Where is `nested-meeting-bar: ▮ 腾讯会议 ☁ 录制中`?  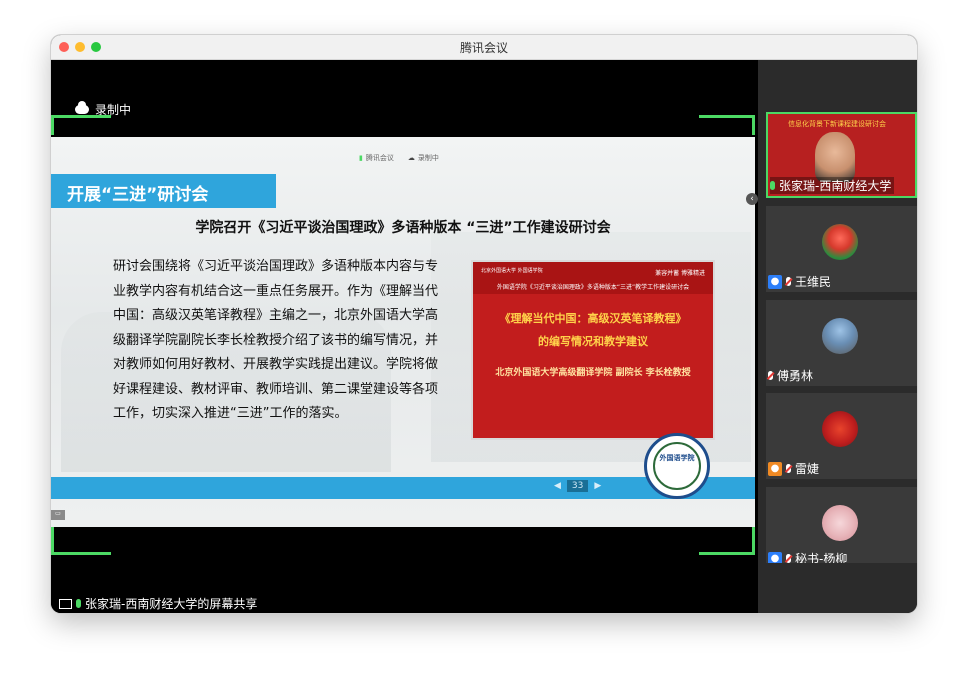 nested-meeting-bar: ▮ 腾讯会议 ☁ 录制中 is located at coordinates (399, 158).